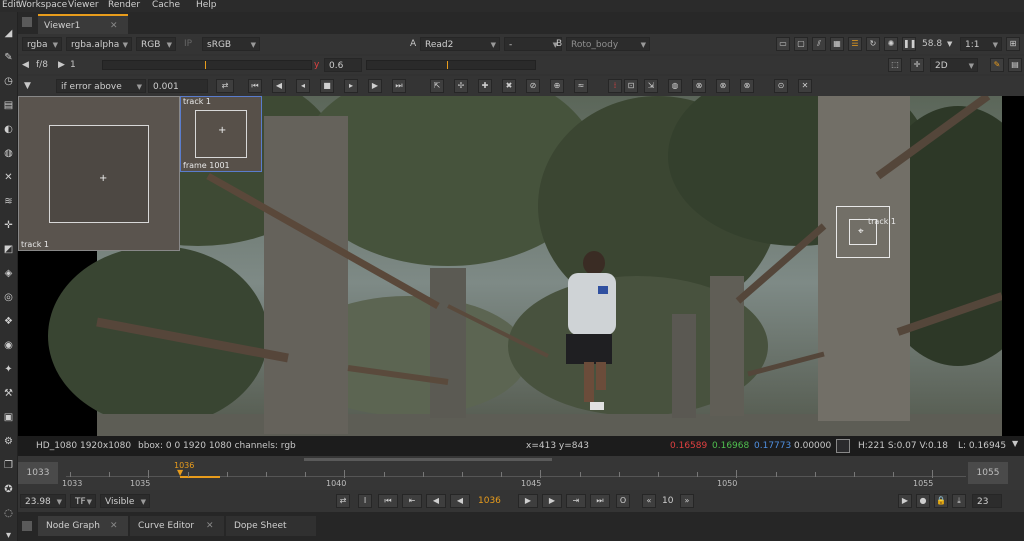 This screenshot has width=1024, height=541. Describe the element at coordinates (461, 86) in the screenshot. I see `add-track-icon: ✢` at that location.